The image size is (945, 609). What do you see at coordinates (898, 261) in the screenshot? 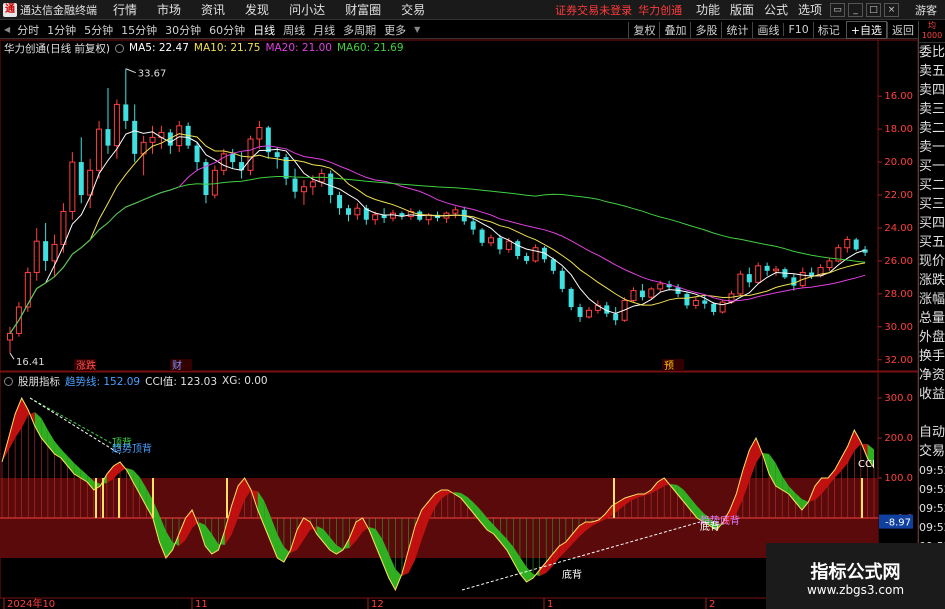
I see `price-tick-label: 26.00` at bounding box center [898, 261].